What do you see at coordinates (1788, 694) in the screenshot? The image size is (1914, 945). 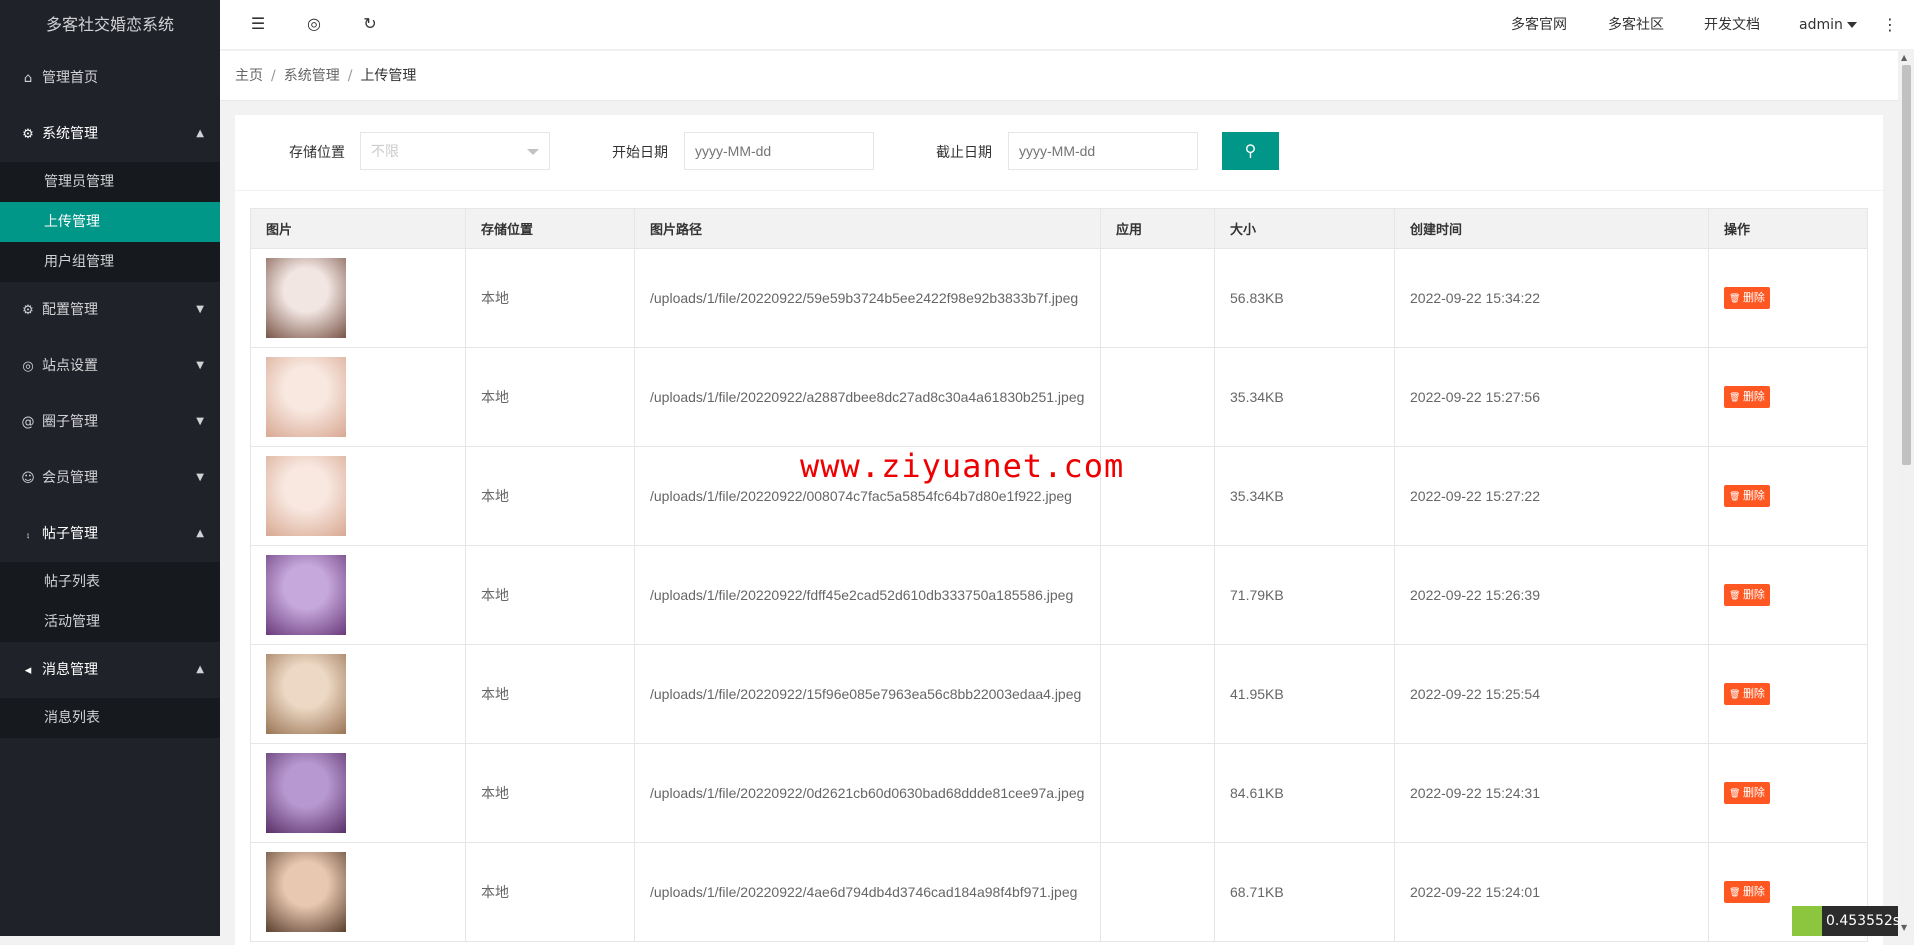 I see `cell-actions: 🗑 删除` at bounding box center [1788, 694].